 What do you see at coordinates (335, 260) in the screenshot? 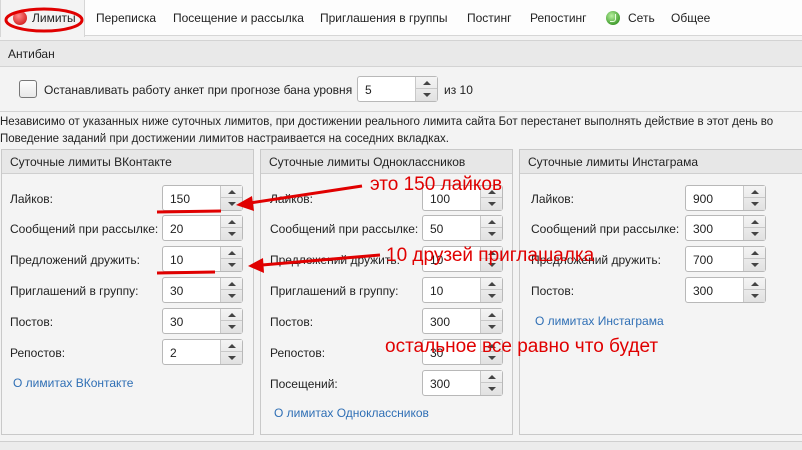
I see `ok-friends-label: Предложений дружить:` at bounding box center [335, 260].